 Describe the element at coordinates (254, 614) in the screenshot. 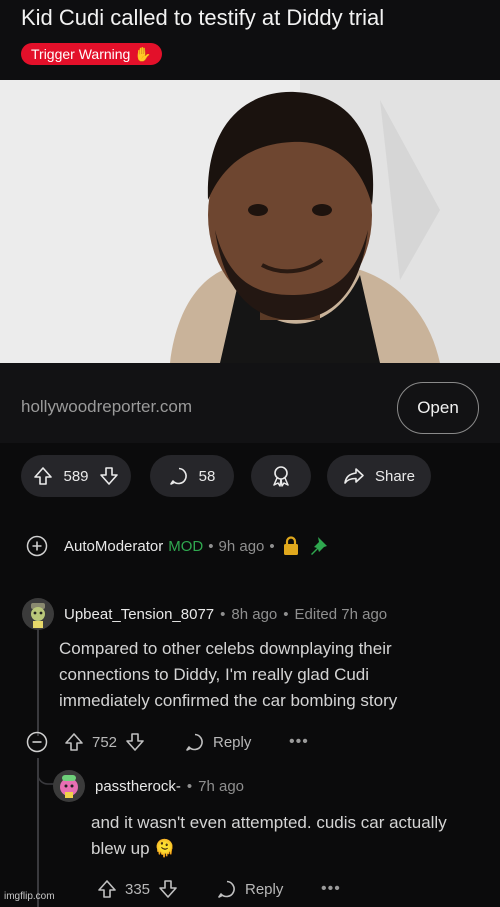

I see `comment1-time: 8h ago` at that location.